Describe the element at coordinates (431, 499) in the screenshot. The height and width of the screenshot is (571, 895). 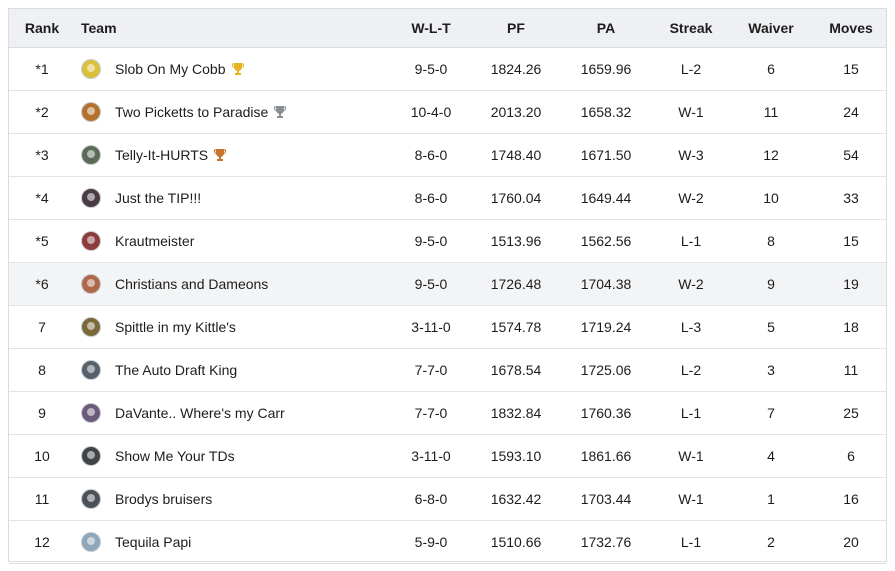
I see `wlt-cell: 6-8-0` at that location.